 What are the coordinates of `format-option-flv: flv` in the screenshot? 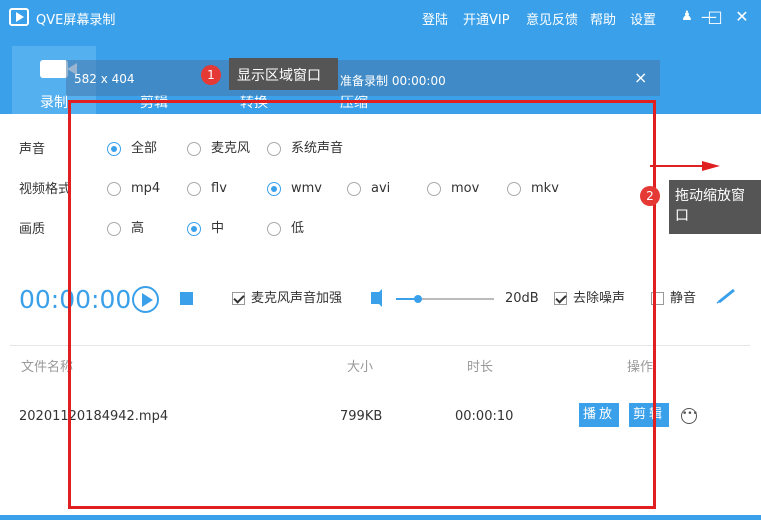 It's located at (217, 189).